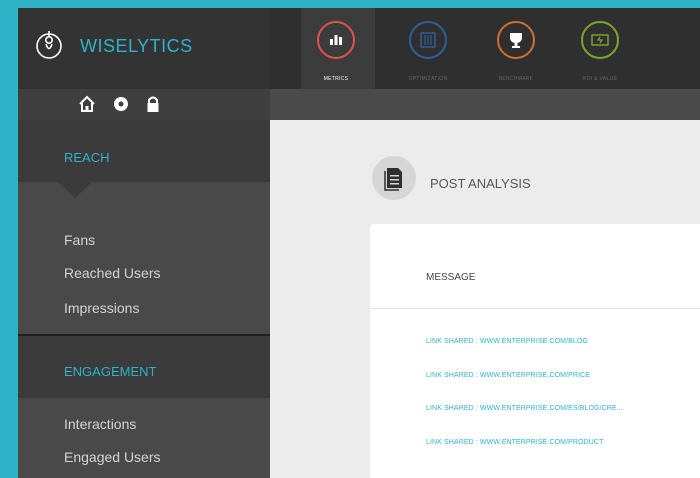 The image size is (700, 478). I want to click on document-icon, so click(394, 178).